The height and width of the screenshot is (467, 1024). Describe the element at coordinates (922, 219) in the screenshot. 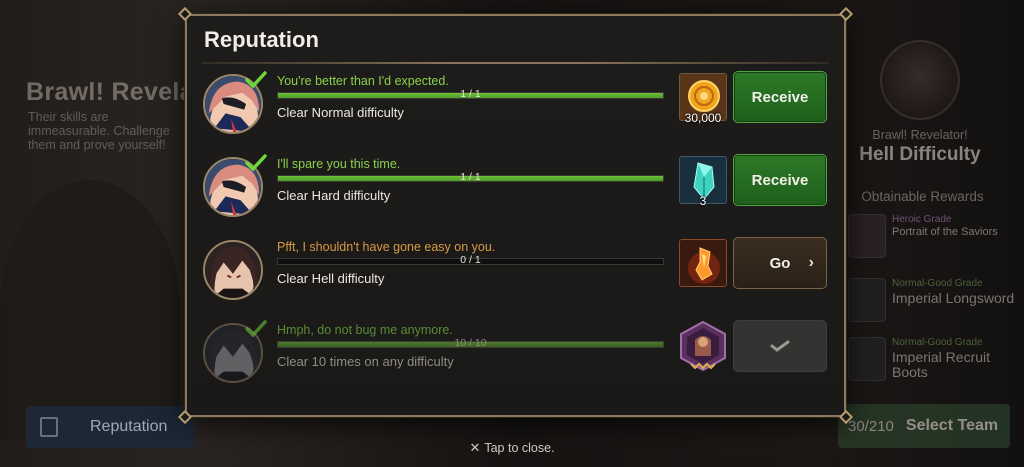

I see `reward-grade: Heroic Grade` at that location.